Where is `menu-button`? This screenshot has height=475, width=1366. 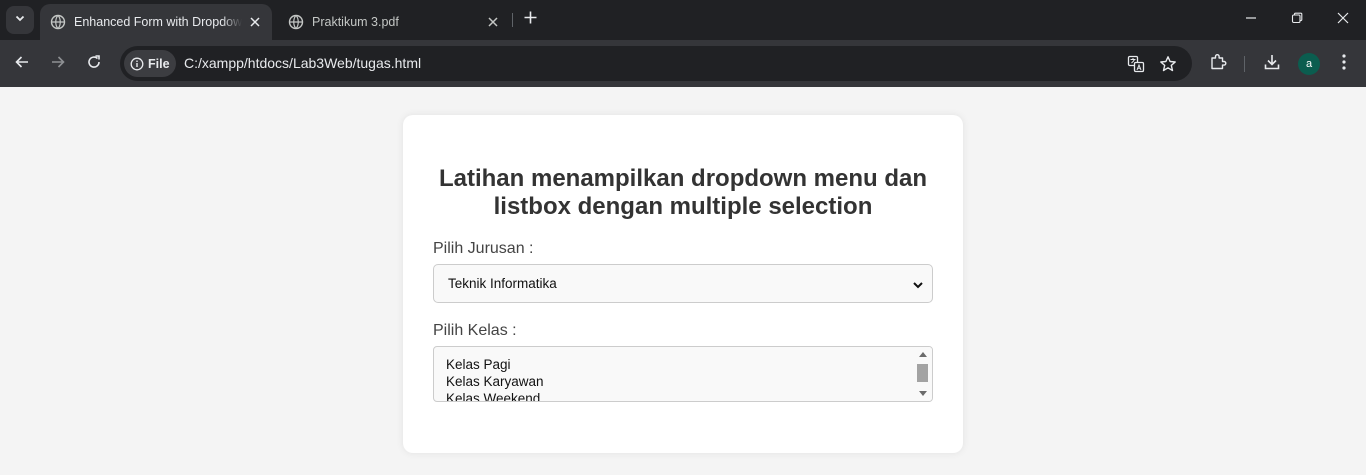 menu-button is located at coordinates (1344, 64).